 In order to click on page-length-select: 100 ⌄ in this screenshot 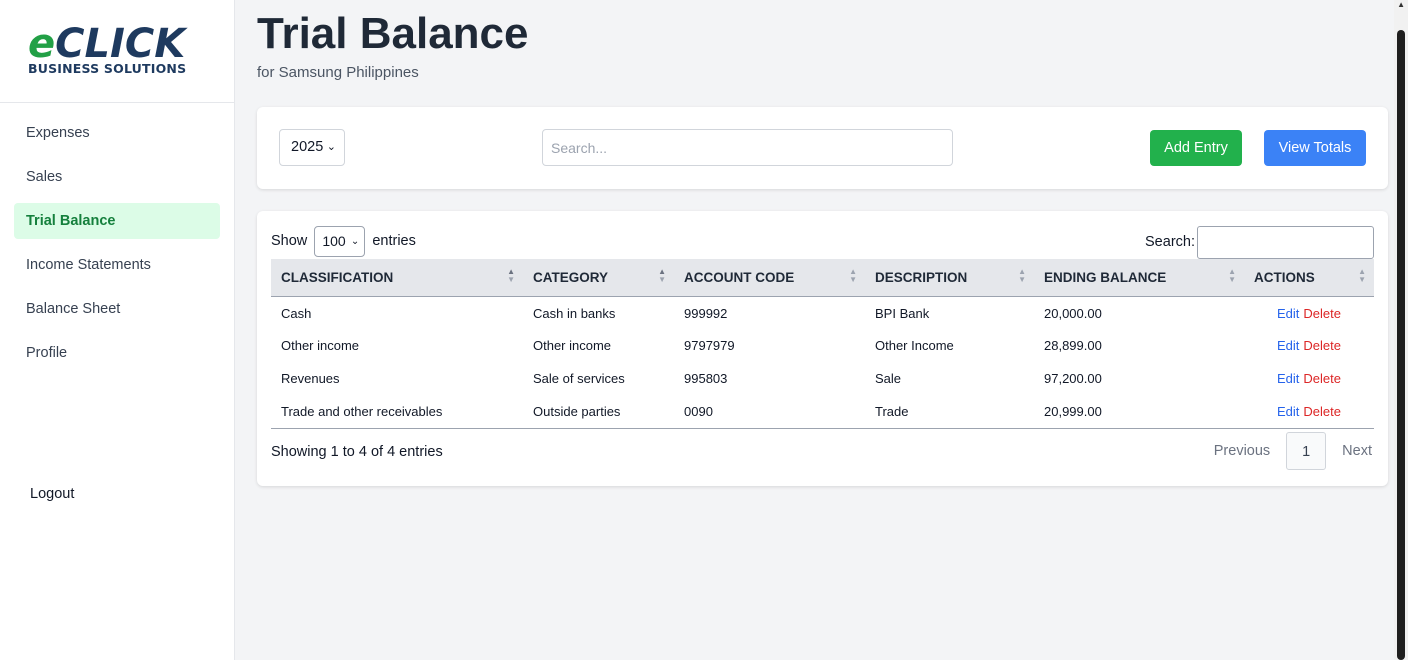, I will do `click(340, 241)`.